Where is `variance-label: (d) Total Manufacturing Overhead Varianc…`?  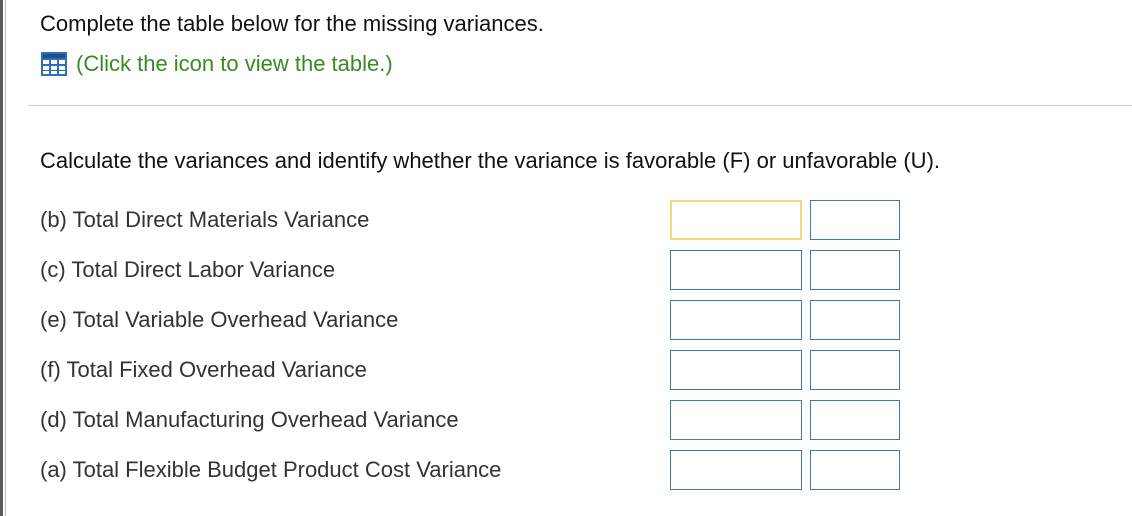
variance-label: (d) Total Manufacturing Overhead Varianc… is located at coordinates (249, 419).